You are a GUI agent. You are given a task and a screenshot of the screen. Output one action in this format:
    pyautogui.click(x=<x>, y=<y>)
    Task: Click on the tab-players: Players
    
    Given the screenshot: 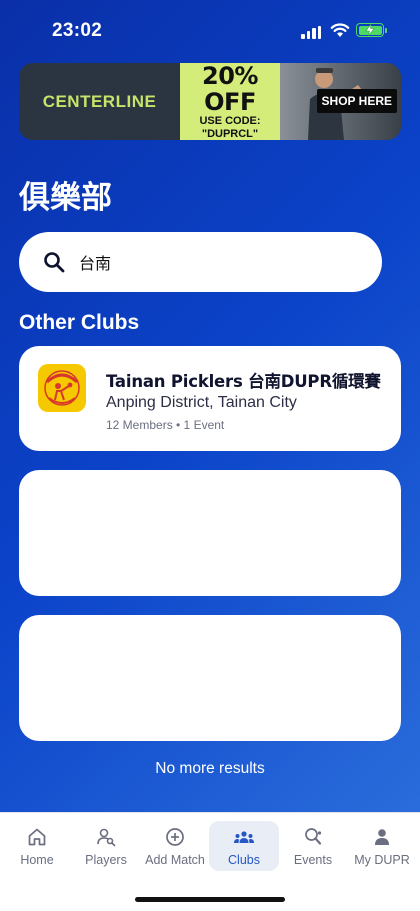 What is the action you would take?
    pyautogui.click(x=106, y=846)
    